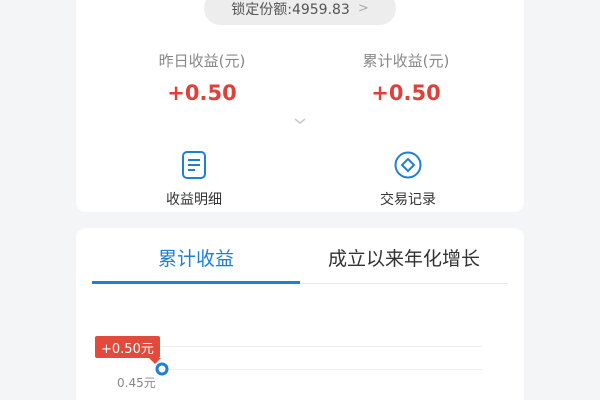 The image size is (600, 400). I want to click on yesterday-earnings: 昨日收益(元) +0.50, so click(202, 77).